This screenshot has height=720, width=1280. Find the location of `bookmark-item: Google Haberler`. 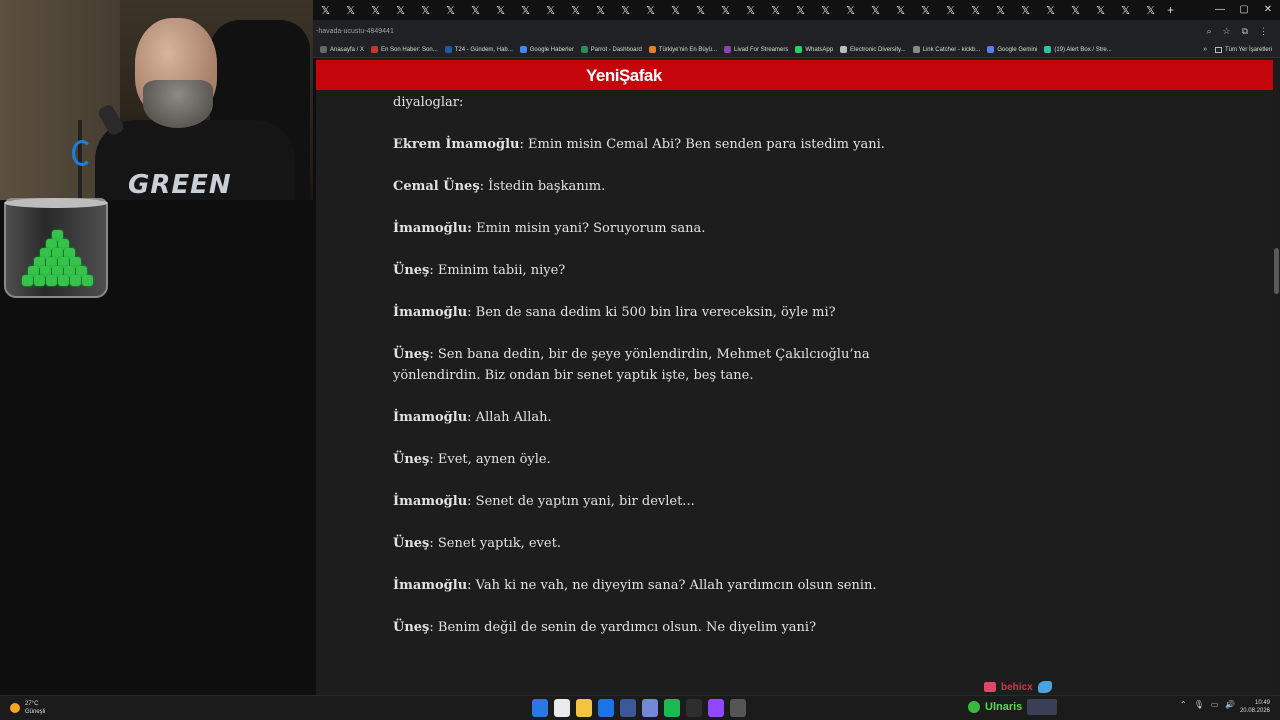

bookmark-item: Google Haberler is located at coordinates (546, 49).